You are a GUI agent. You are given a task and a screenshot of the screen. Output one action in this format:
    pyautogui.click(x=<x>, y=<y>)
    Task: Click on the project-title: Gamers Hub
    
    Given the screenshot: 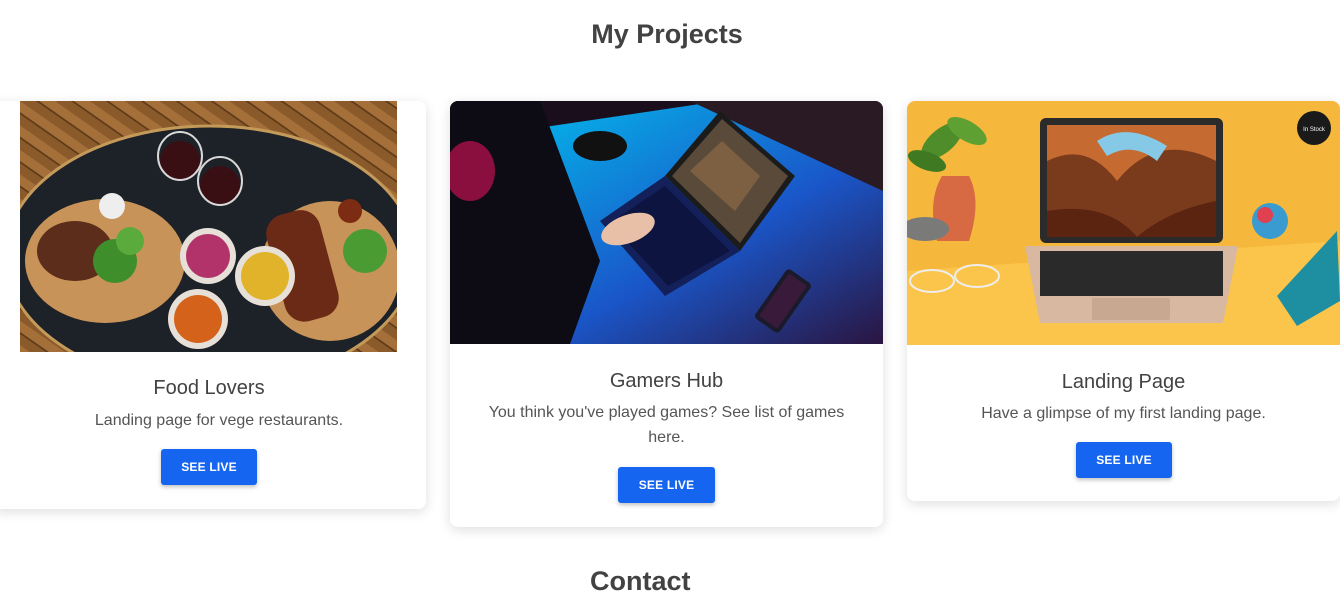 What is the action you would take?
    pyautogui.click(x=666, y=381)
    